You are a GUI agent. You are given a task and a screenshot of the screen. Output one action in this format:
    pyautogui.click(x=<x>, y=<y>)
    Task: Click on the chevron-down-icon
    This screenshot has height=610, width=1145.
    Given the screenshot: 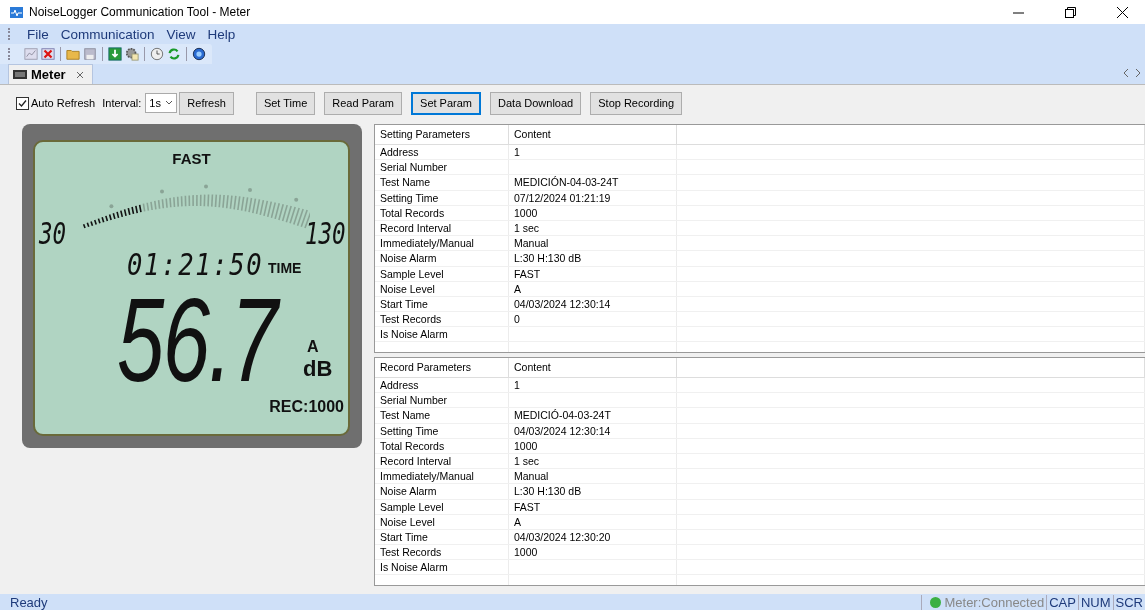 What is the action you would take?
    pyautogui.click(x=169, y=103)
    